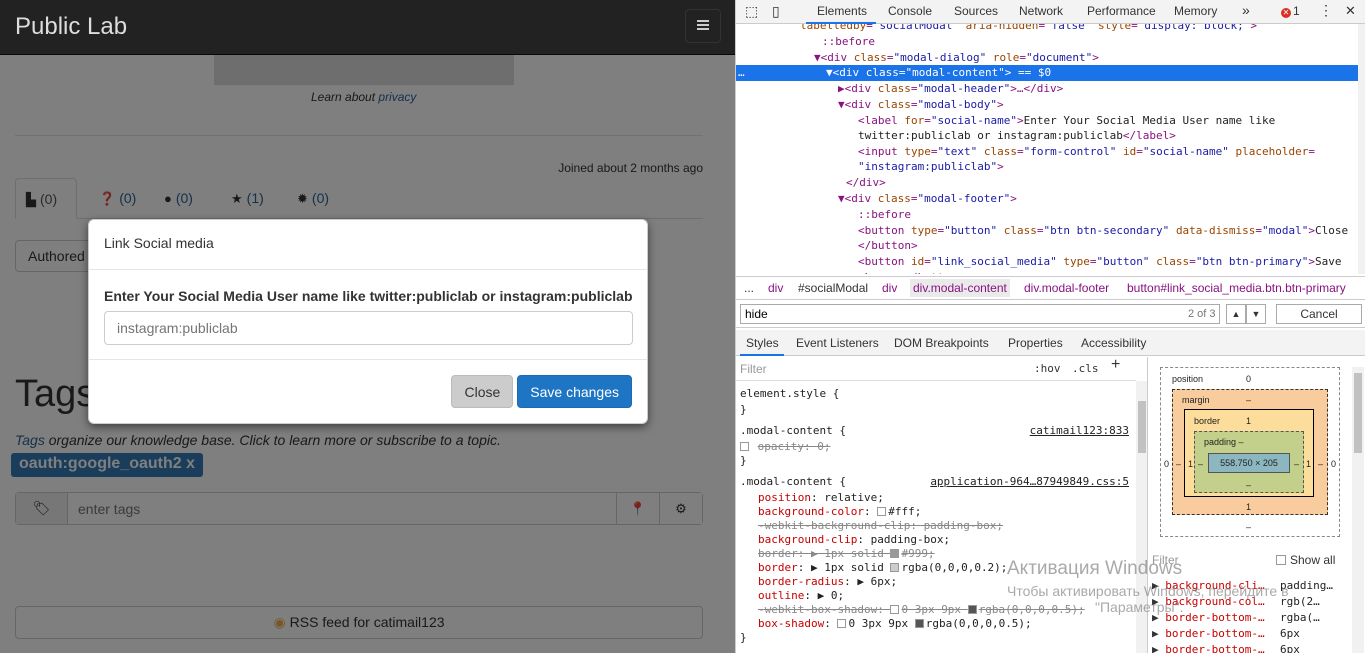  I want to click on tab-accessibility: Accessibility, so click(1113, 343).